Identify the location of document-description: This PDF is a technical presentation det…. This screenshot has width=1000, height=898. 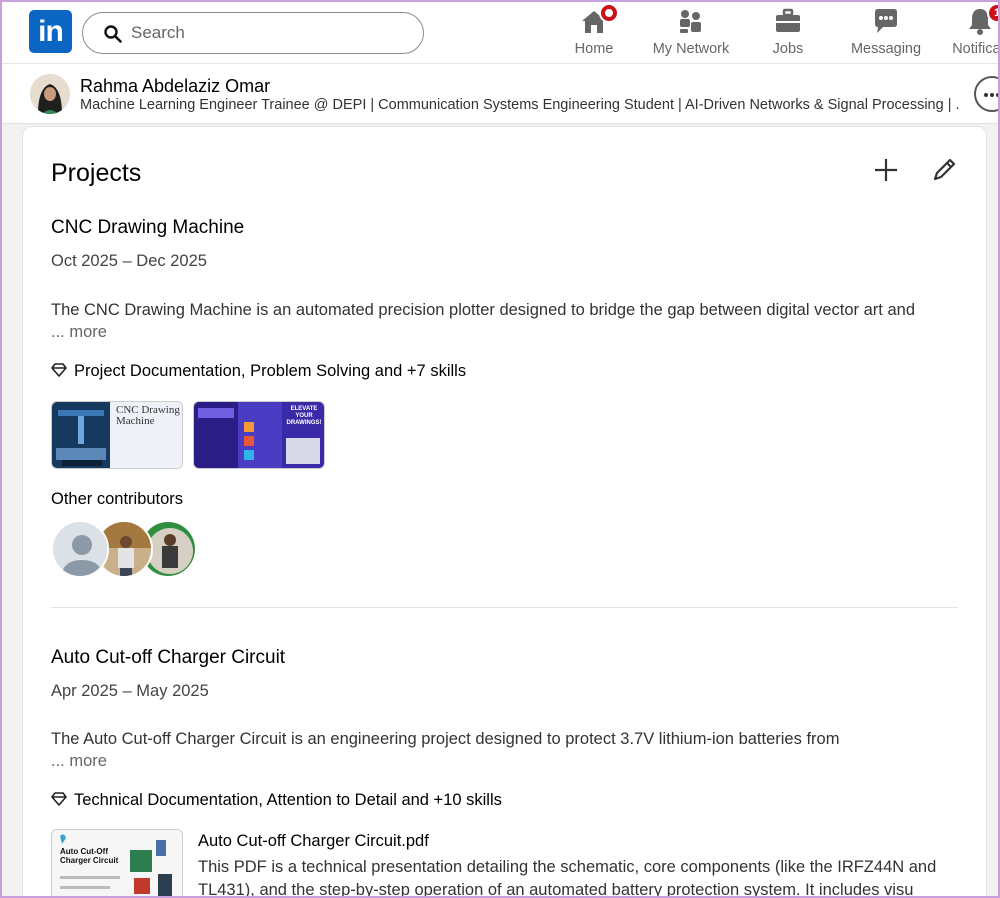
(567, 878).